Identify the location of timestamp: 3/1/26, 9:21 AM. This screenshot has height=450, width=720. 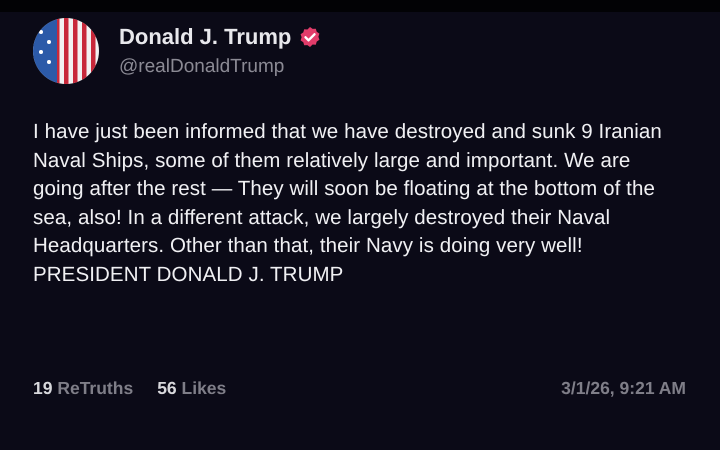
(623, 388).